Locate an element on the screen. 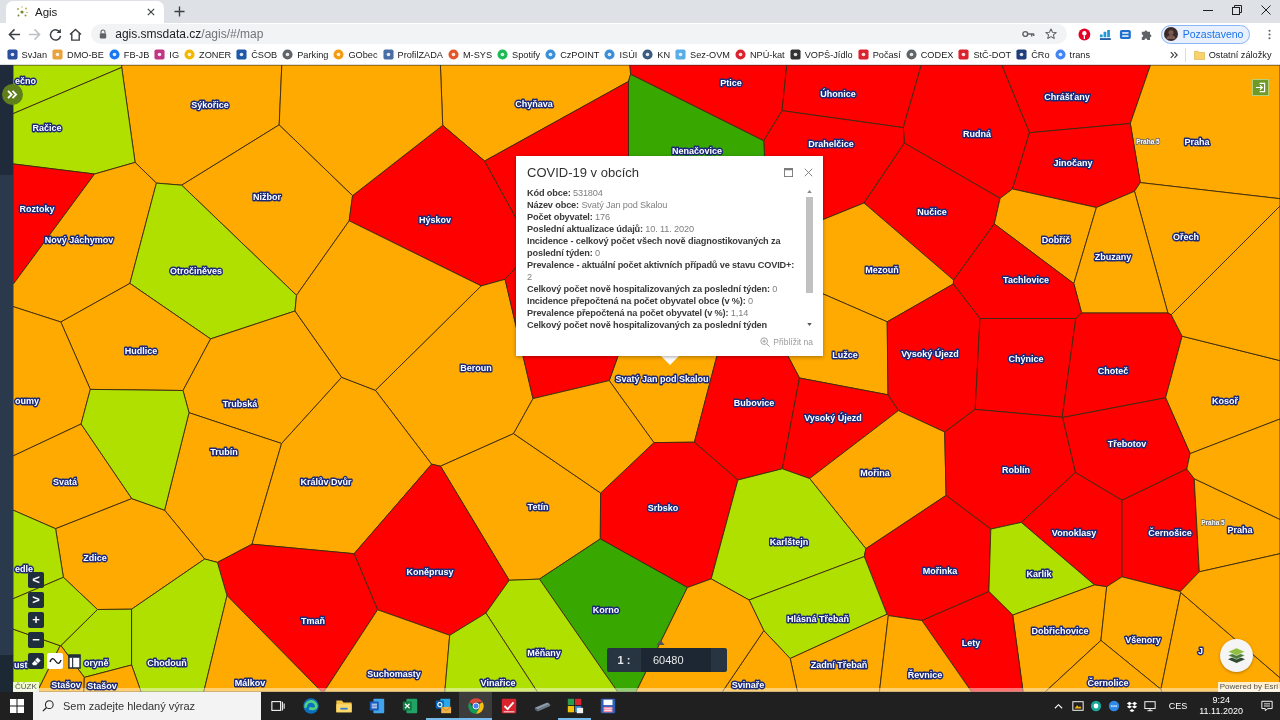 The width and height of the screenshot is (1280, 720). attribute-line: Prevalence - aktuální počet aktivních případů ve stavu COVID+: 2 is located at coordinates (661, 271).